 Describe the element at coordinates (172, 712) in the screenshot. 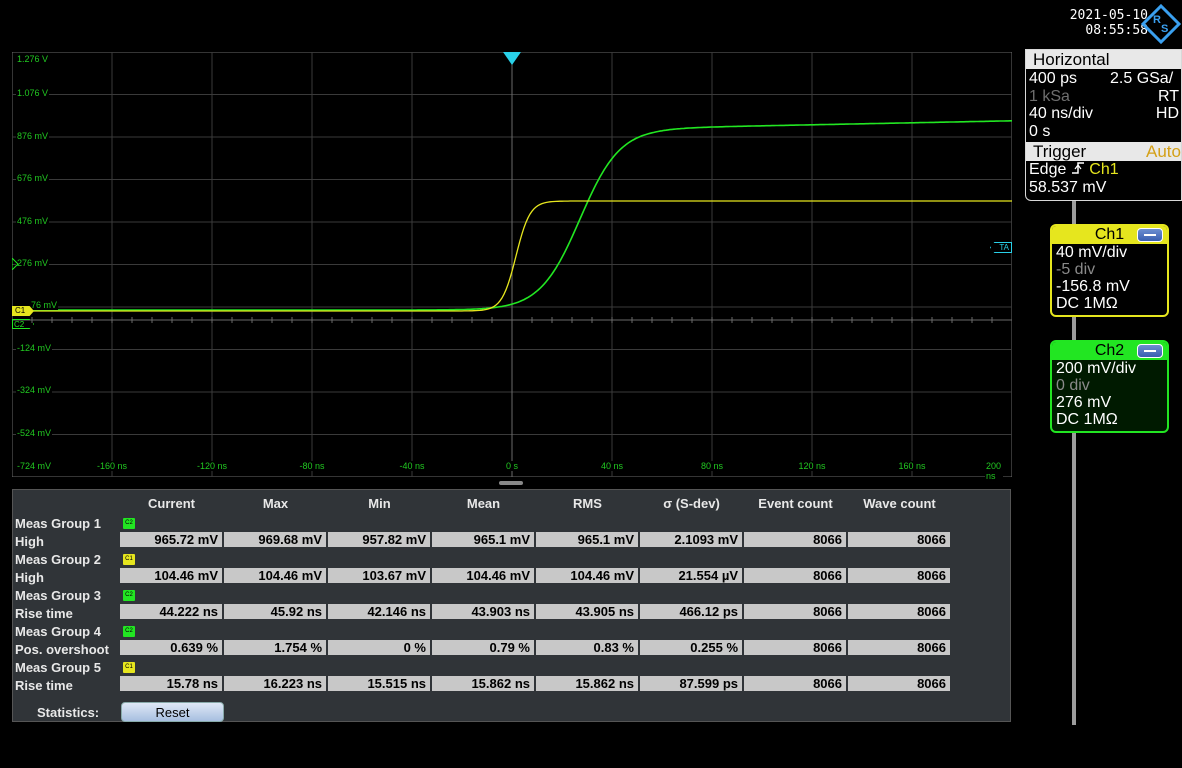

I see `reset-button: Reset` at that location.